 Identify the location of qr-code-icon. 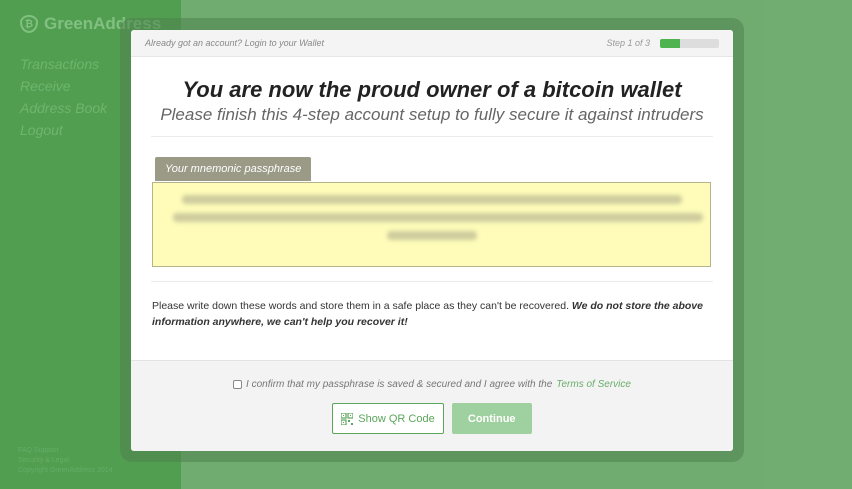
(347, 418).